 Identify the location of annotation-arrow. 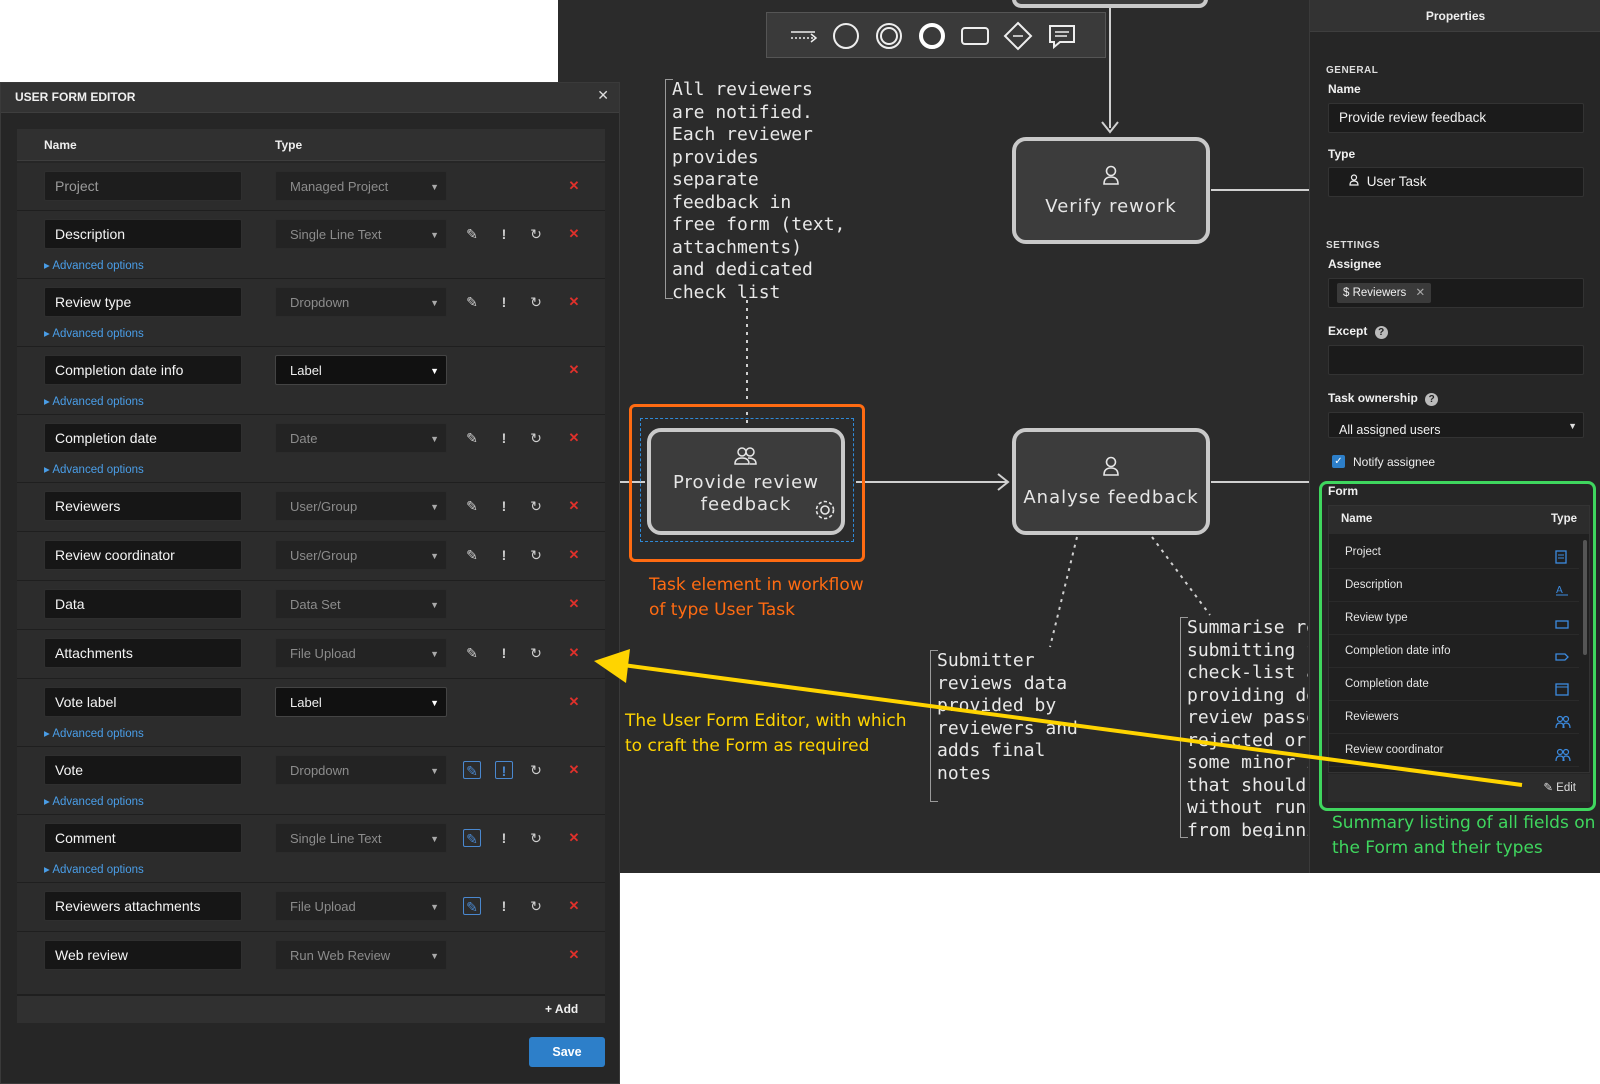
(1058, 718).